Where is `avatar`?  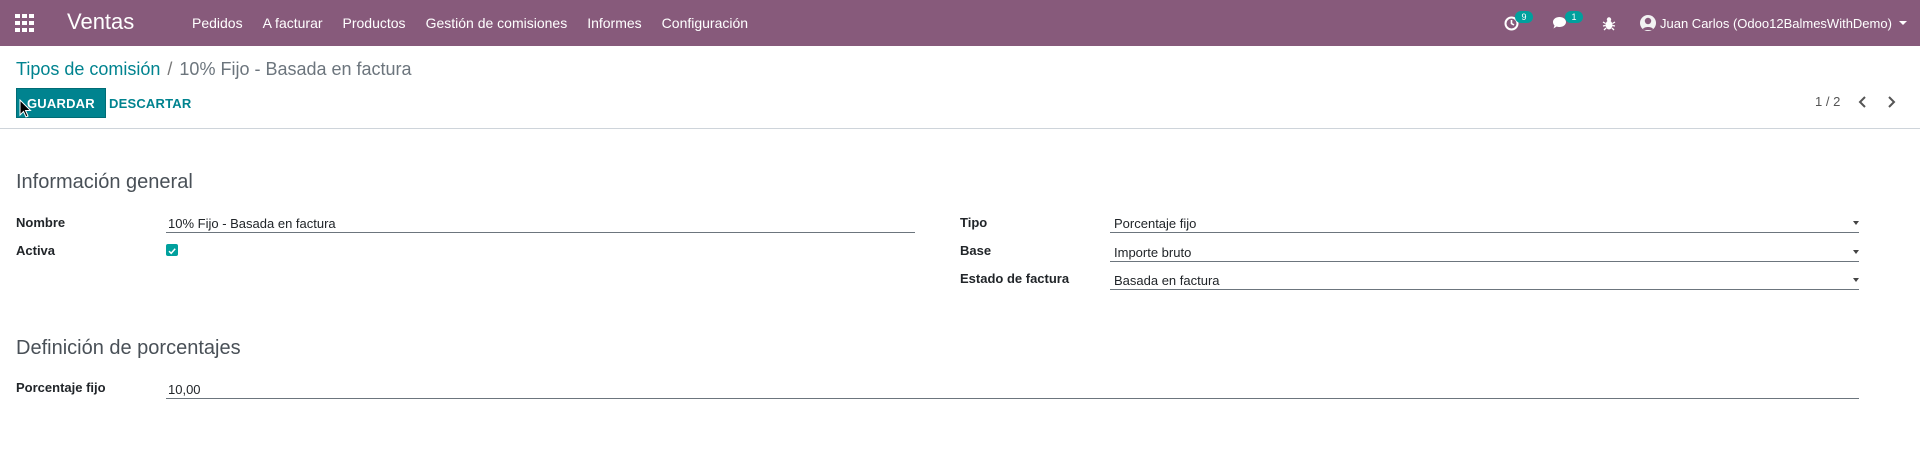 avatar is located at coordinates (1648, 23).